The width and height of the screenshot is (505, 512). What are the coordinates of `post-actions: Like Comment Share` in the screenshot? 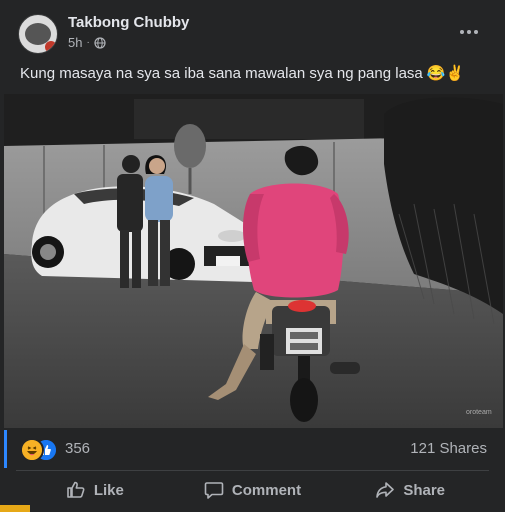 It's located at (252, 490).